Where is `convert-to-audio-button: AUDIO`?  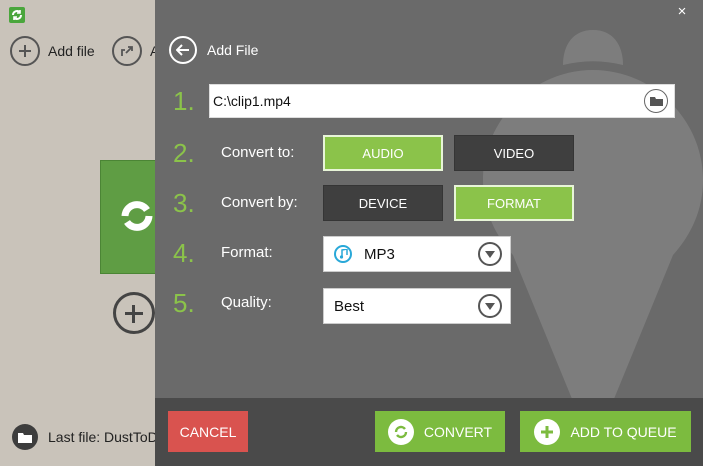
convert-to-audio-button: AUDIO is located at coordinates (383, 153).